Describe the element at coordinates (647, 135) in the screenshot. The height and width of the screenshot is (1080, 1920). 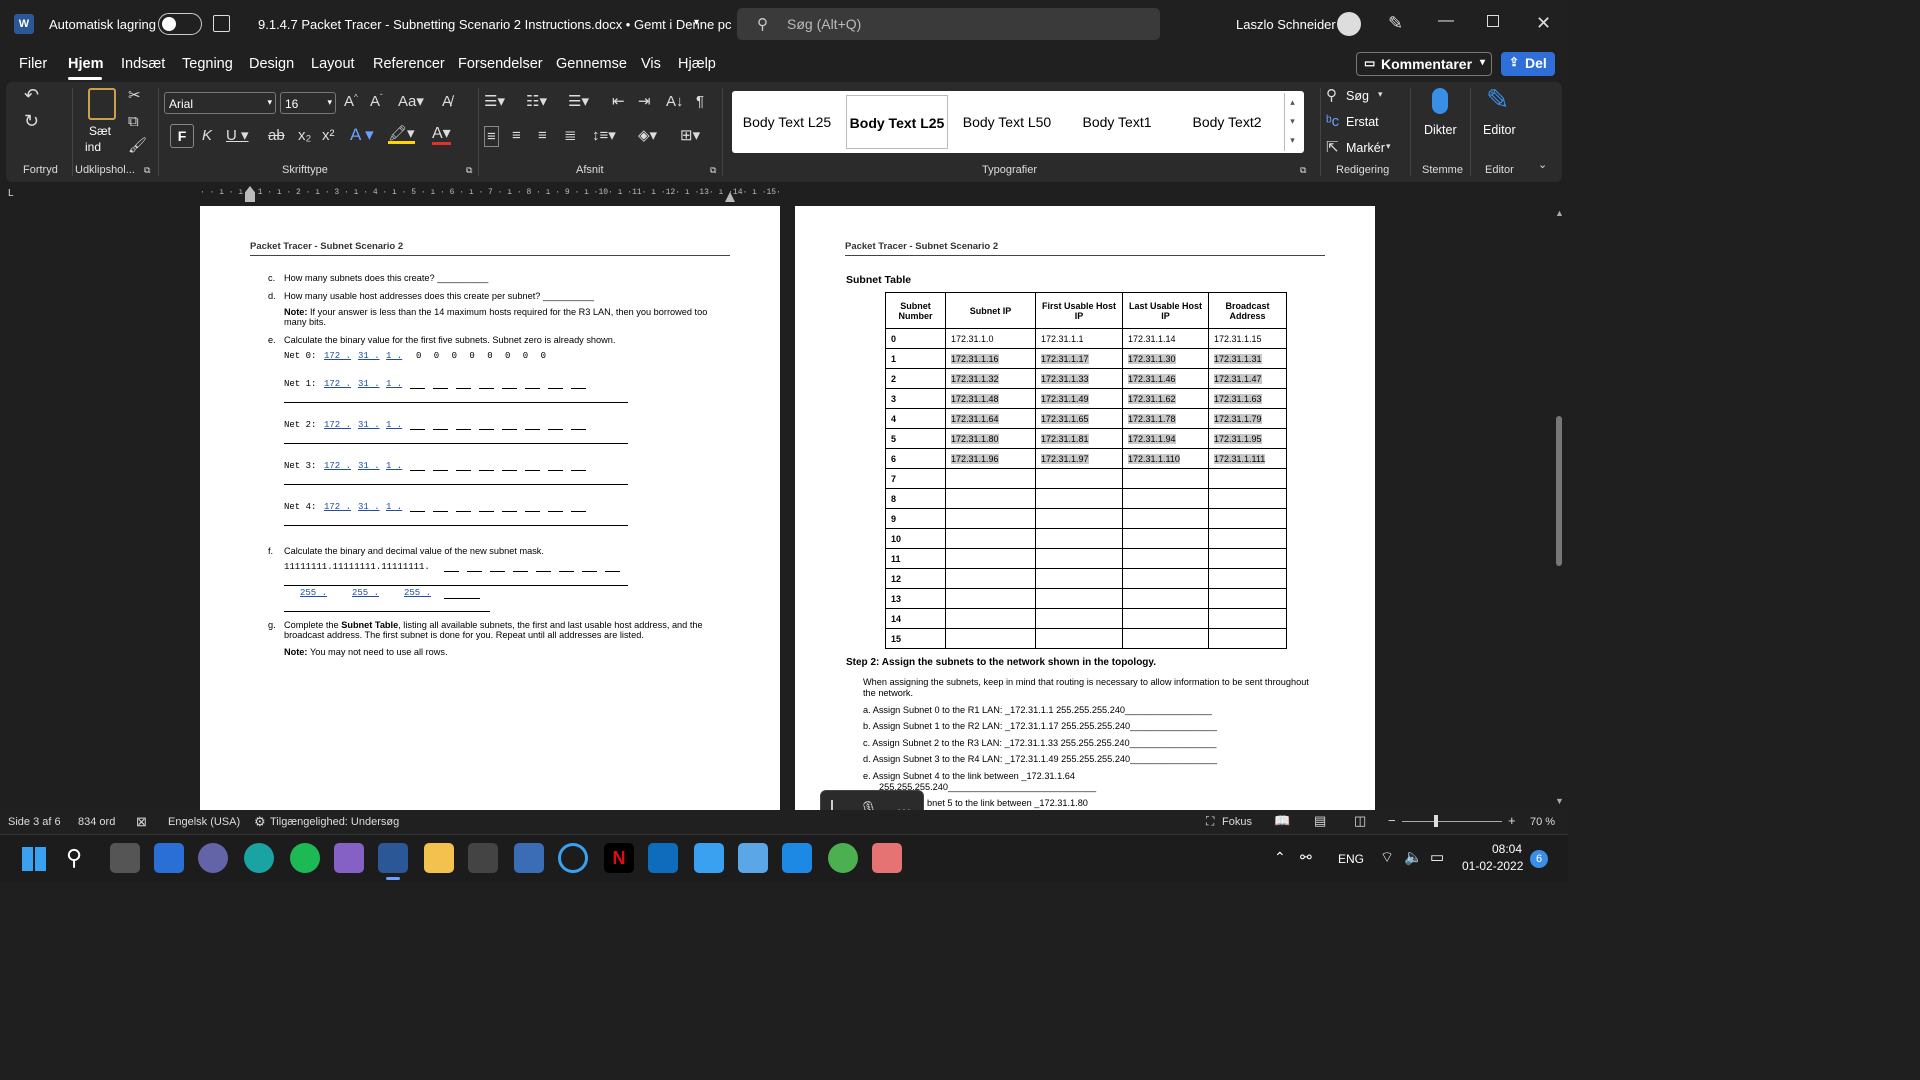
I see `shading-icon: ◈▾` at that location.